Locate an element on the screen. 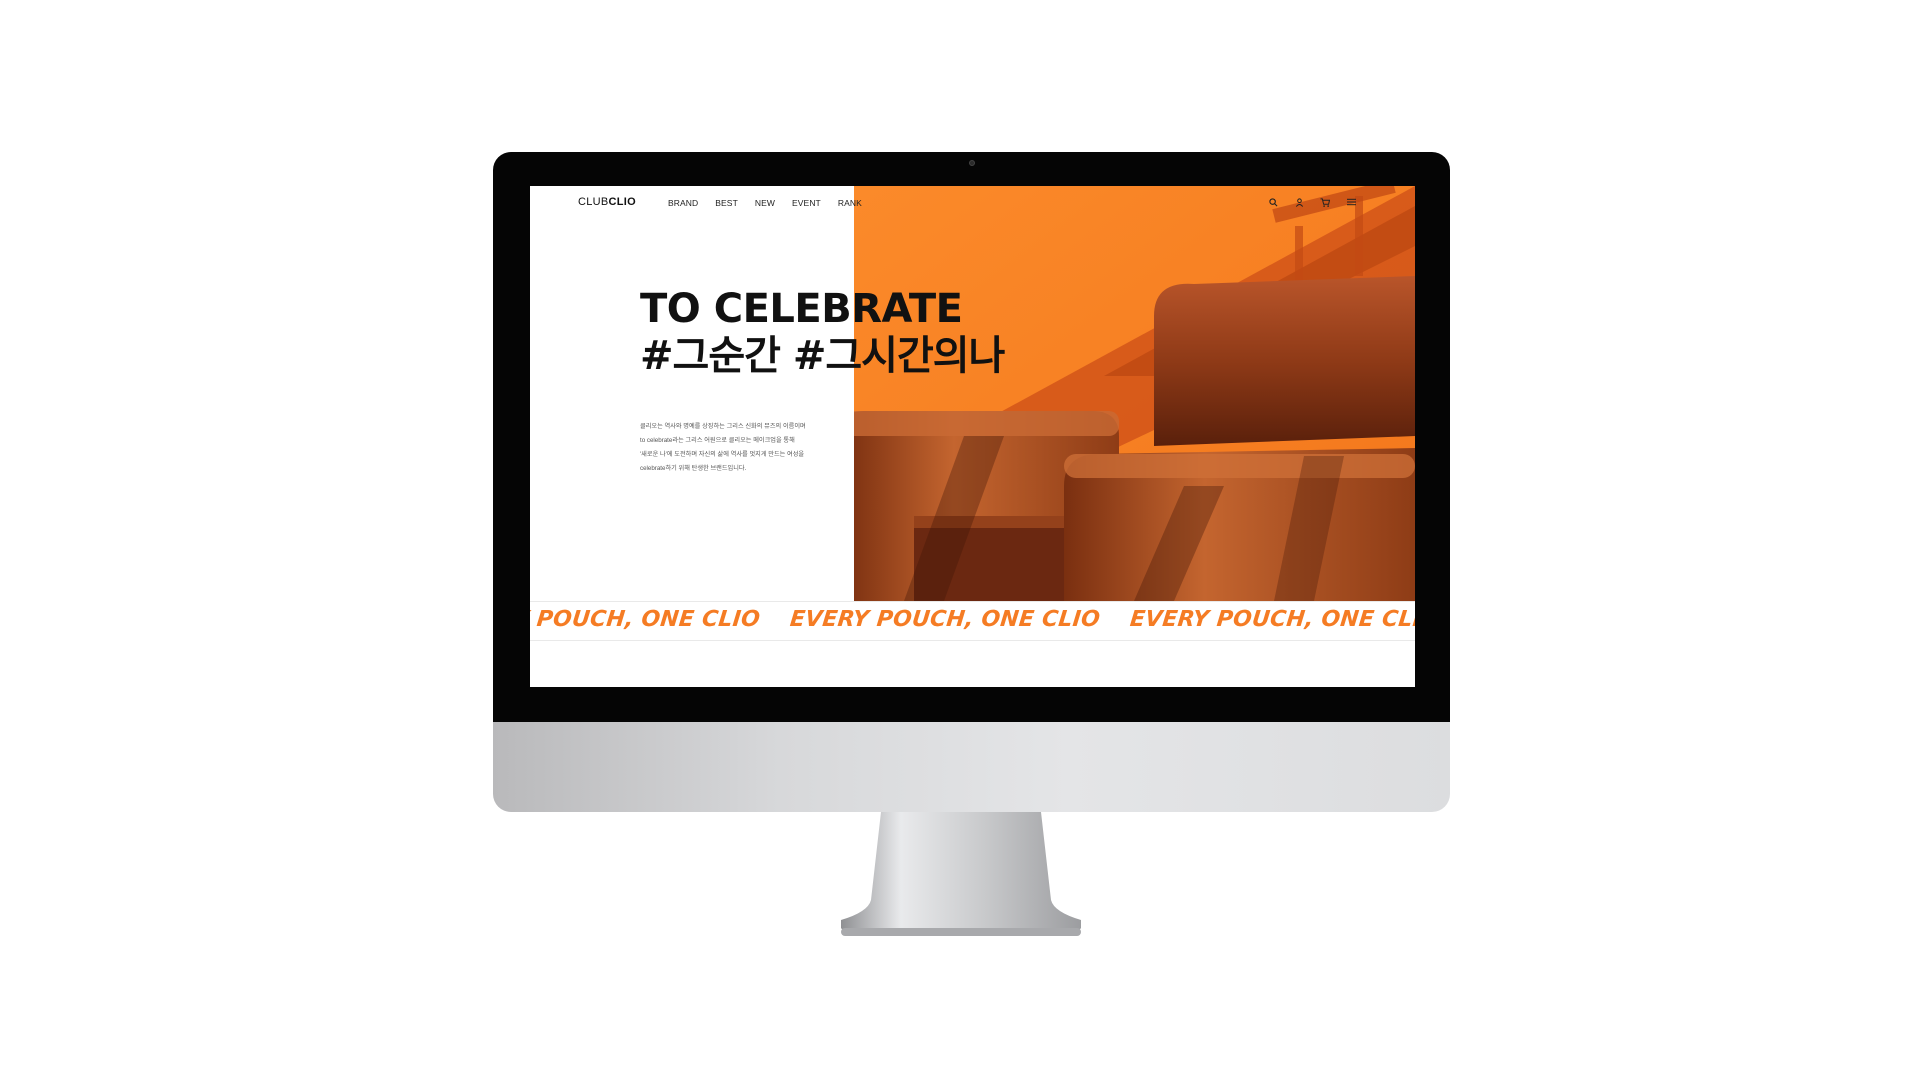 The height and width of the screenshot is (1080, 1920). hero-headline: TO CELEBRATE #그순간 #그시간의나 is located at coordinates (822, 333).